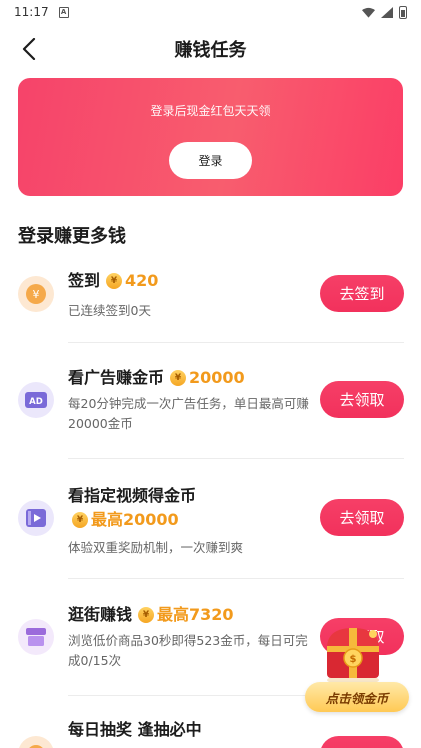 This screenshot has width=421, height=748. I want to click on chevron-left-icon, so click(29, 49).